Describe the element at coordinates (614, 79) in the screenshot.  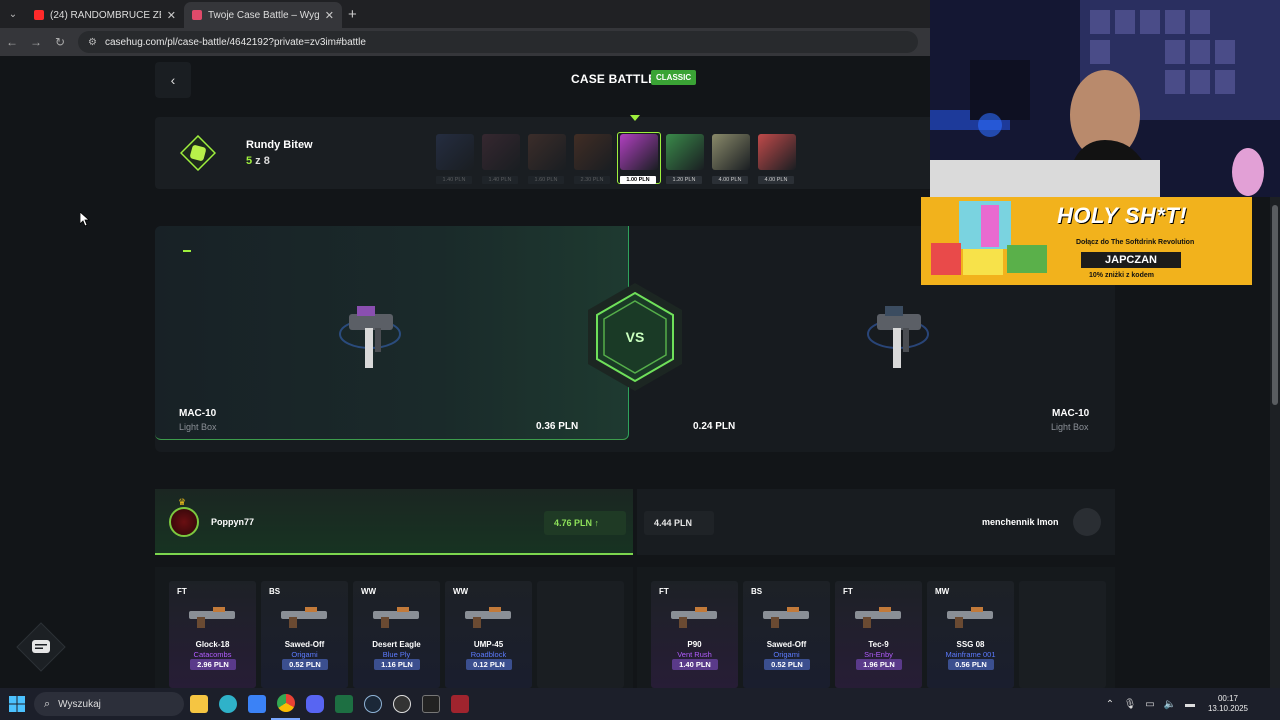
I see `page-title: CASE BATTLE` at that location.